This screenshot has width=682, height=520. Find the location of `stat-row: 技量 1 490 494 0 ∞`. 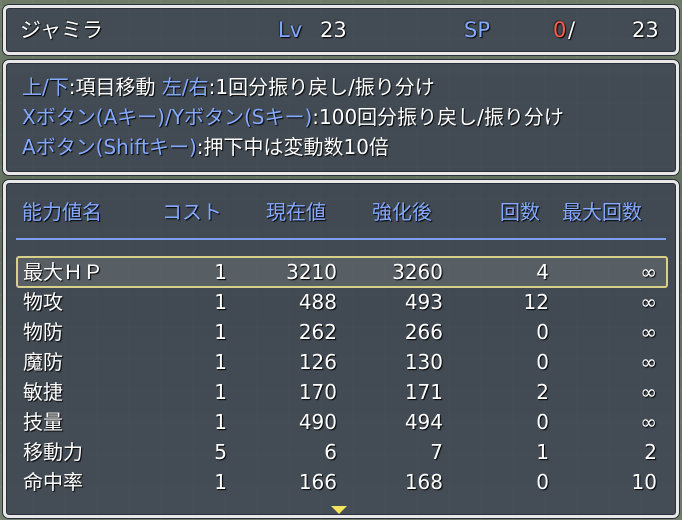

stat-row: 技量 1 490 494 0 ∞ is located at coordinates (342, 422).